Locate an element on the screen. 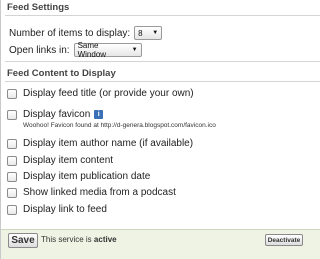 The image size is (320, 259). option-show-podcast-media: Show linked media from a podcast is located at coordinates (91, 192).